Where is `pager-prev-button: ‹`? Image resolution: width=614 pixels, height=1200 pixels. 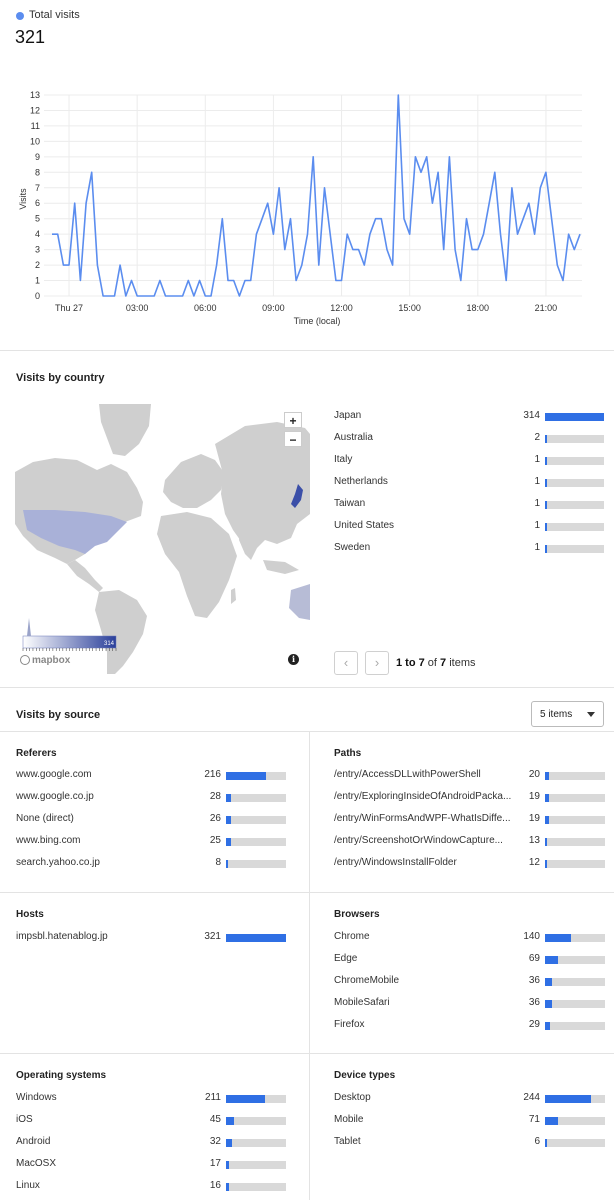
pager-prev-button: ‹ is located at coordinates (346, 663).